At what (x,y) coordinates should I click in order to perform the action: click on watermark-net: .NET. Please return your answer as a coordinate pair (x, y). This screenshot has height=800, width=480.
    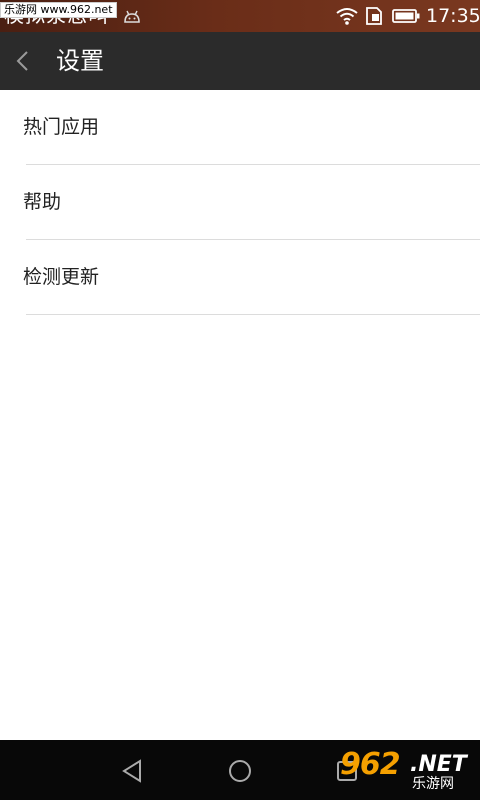
    Looking at the image, I should click on (438, 764).